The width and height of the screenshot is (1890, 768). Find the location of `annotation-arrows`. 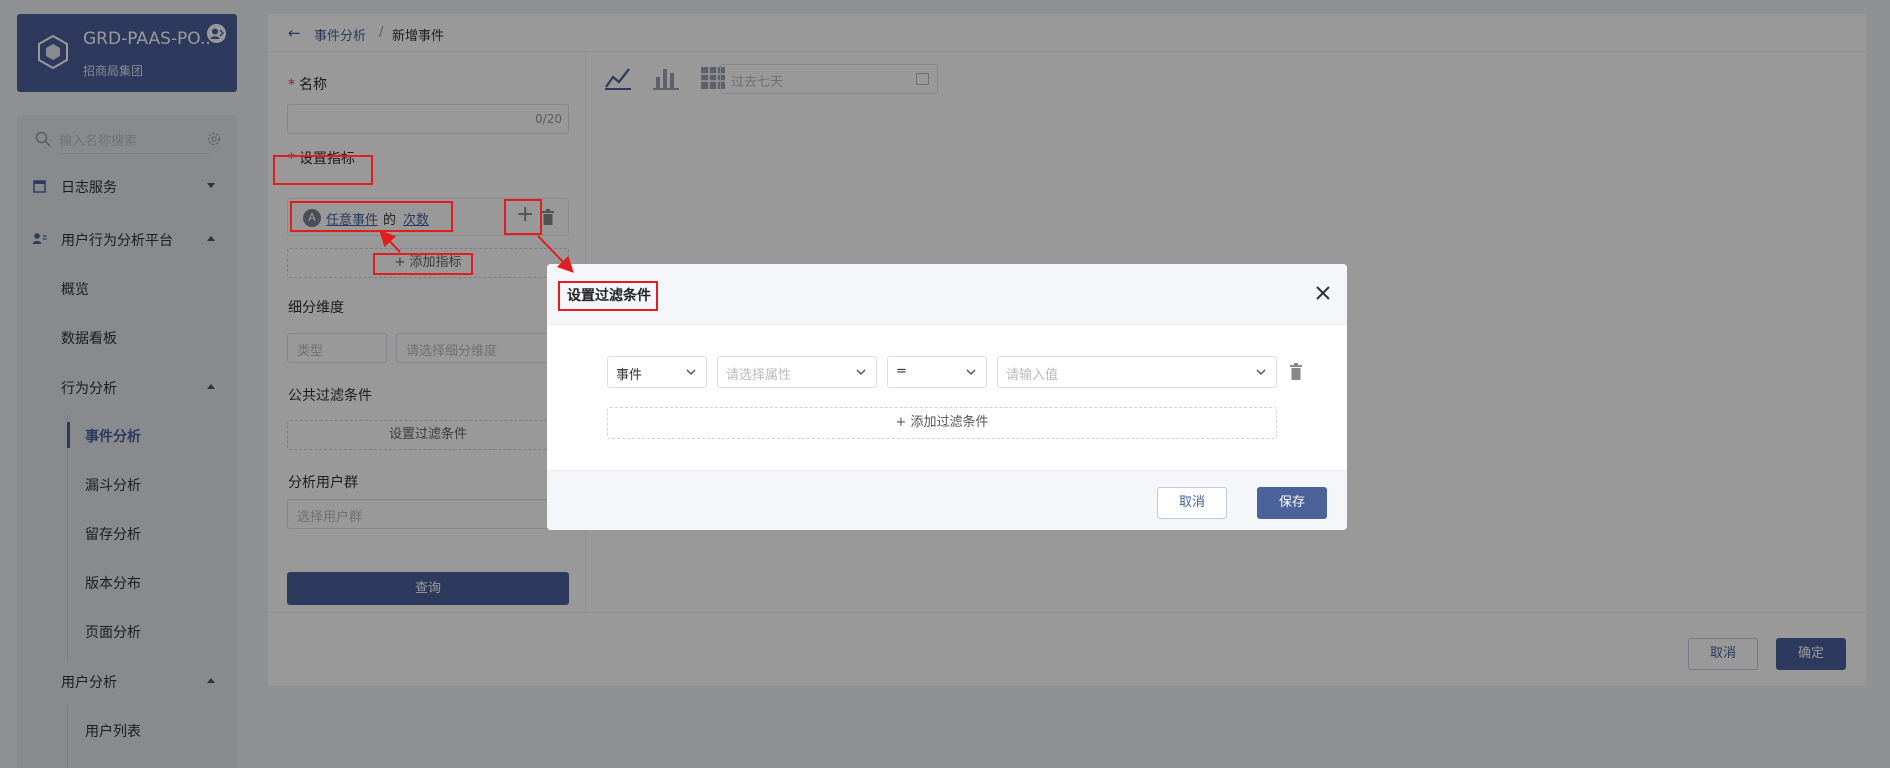

annotation-arrows is located at coordinates (476, 251).